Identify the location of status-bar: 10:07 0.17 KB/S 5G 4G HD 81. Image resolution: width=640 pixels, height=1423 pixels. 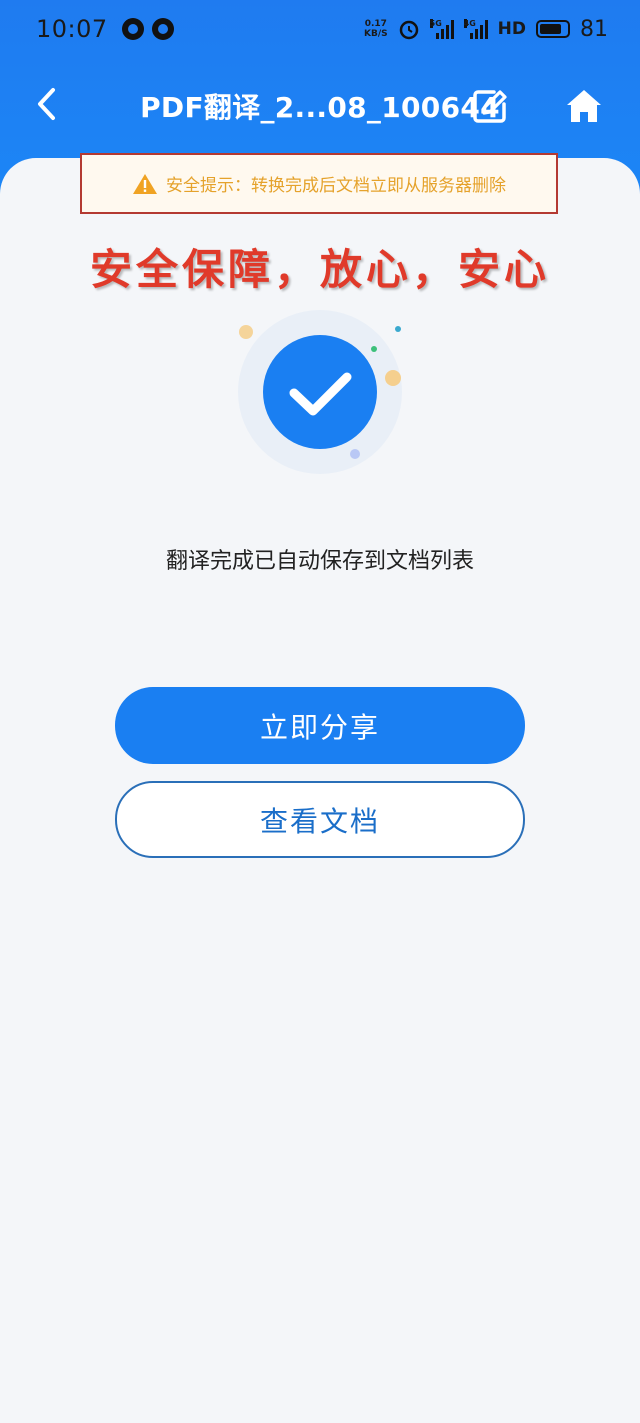
(320, 29).